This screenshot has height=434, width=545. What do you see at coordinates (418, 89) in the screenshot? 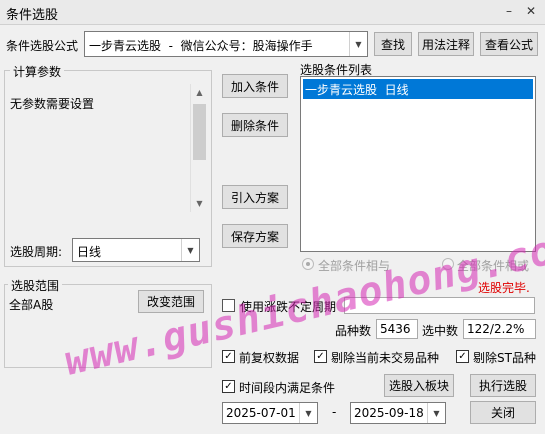
I see `list-item: 一步青云选股 日线` at bounding box center [418, 89].